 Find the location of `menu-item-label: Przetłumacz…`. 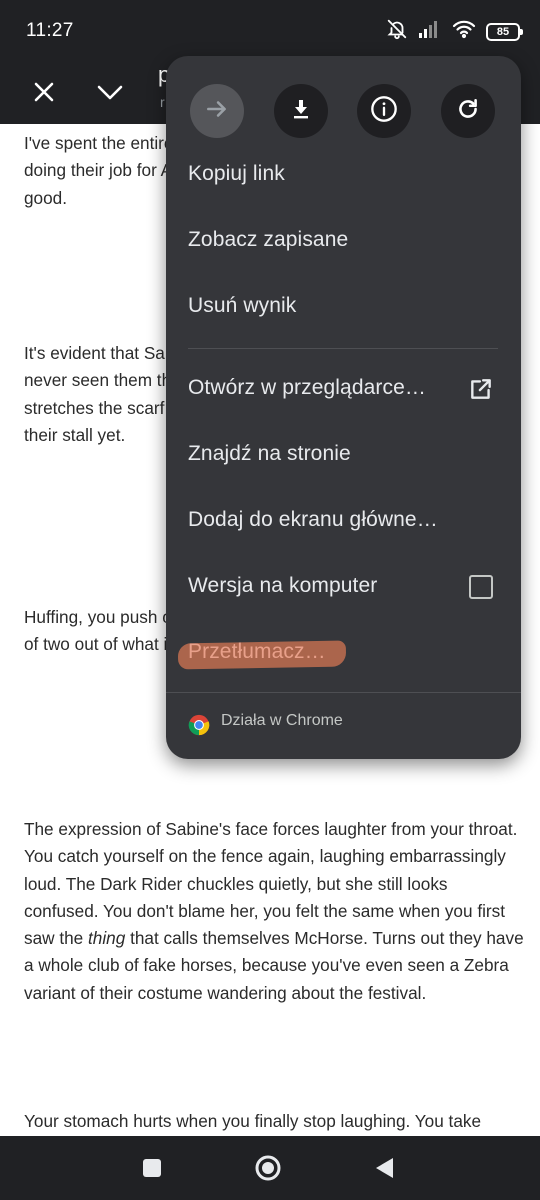

menu-item-label: Przetłumacz… is located at coordinates (257, 651).